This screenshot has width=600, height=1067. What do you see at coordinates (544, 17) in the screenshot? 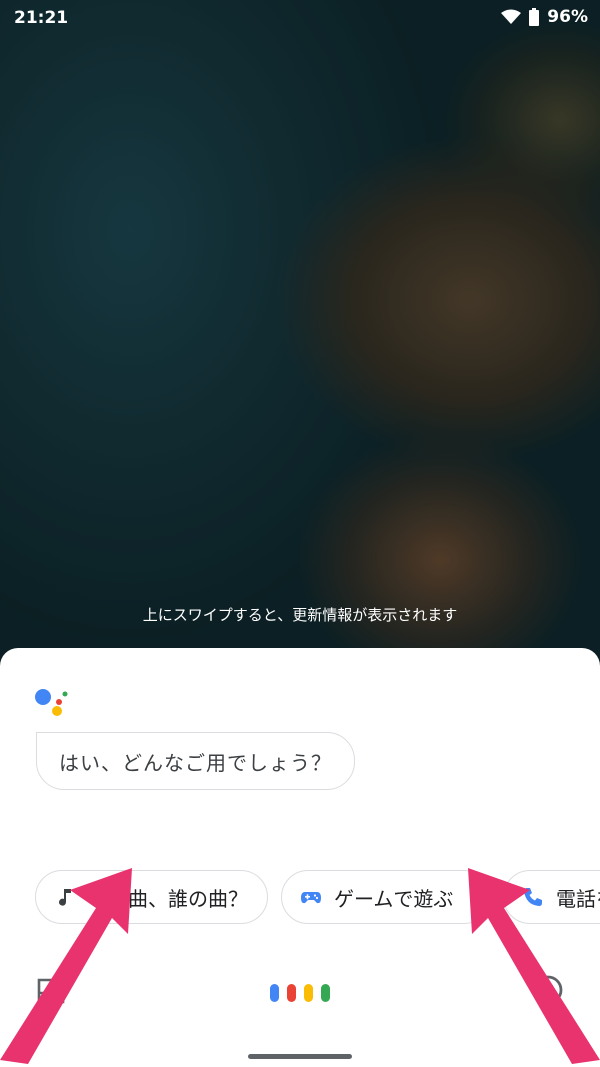
I see `status-indicators: 96%` at bounding box center [544, 17].